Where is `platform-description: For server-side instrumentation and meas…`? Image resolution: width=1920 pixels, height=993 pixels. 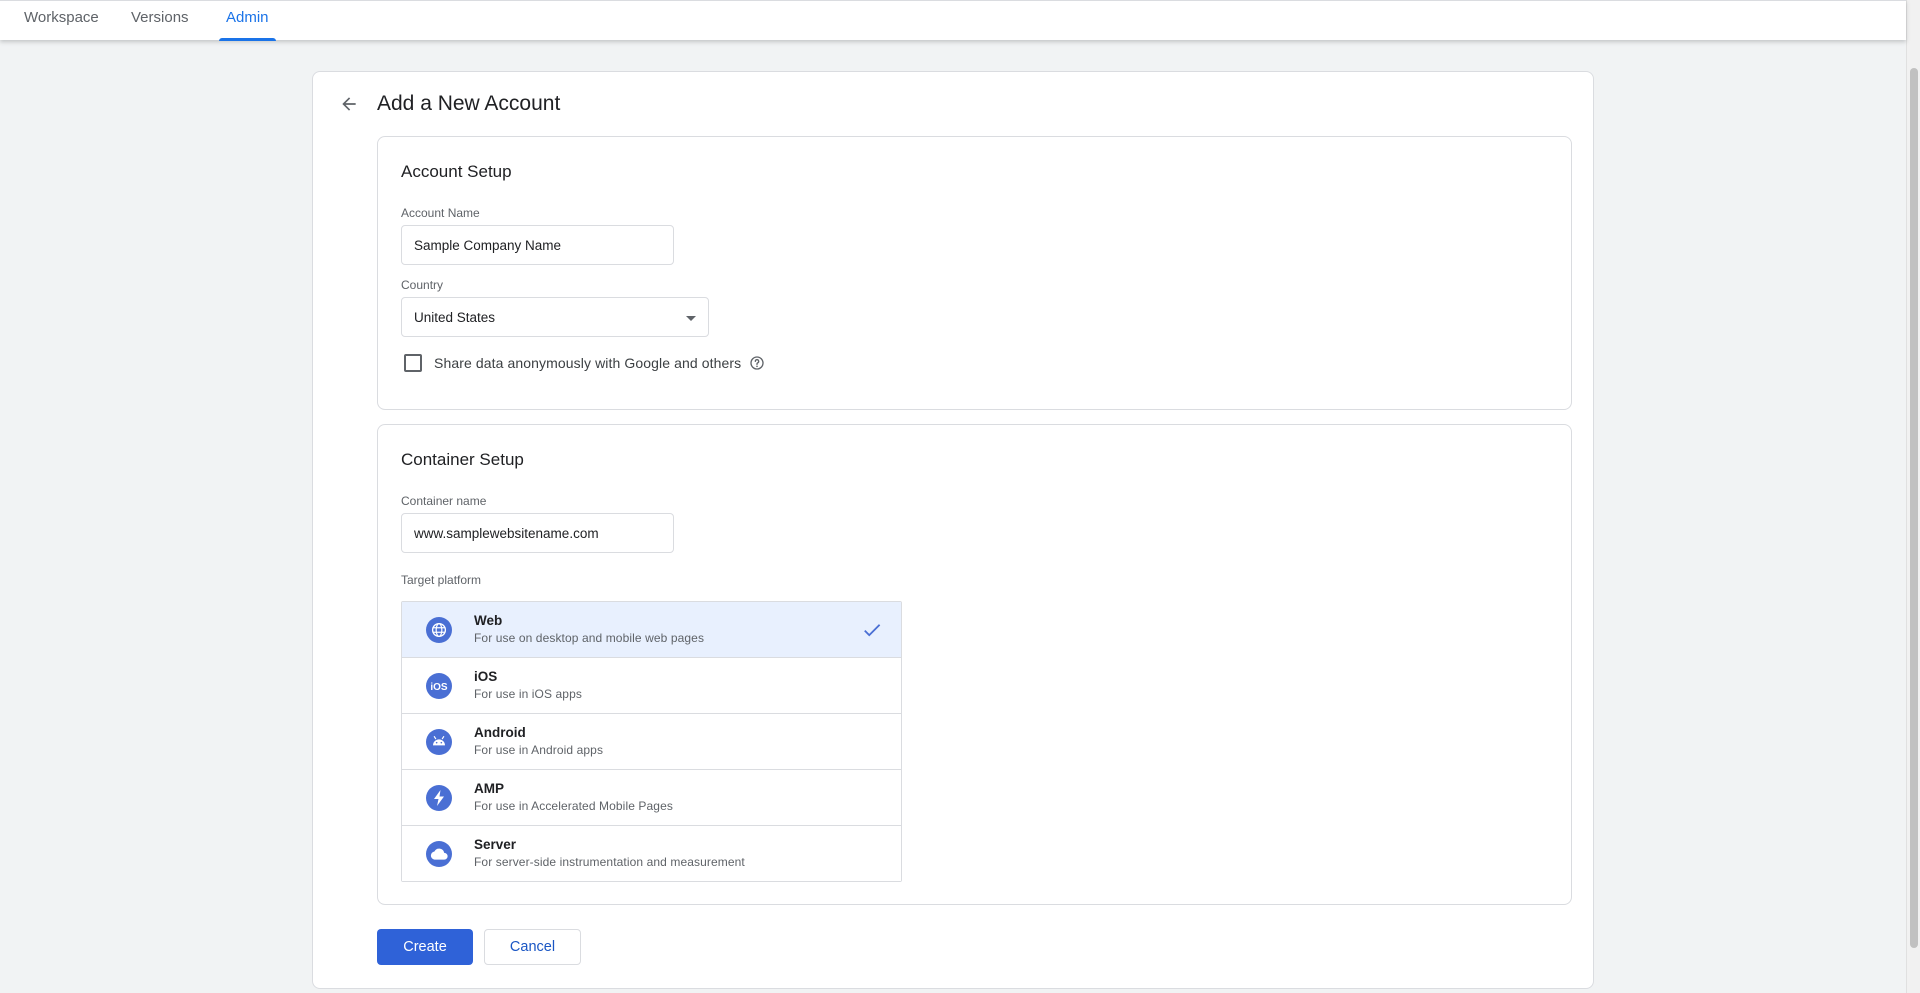 platform-description: For server-side instrumentation and meas… is located at coordinates (609, 862).